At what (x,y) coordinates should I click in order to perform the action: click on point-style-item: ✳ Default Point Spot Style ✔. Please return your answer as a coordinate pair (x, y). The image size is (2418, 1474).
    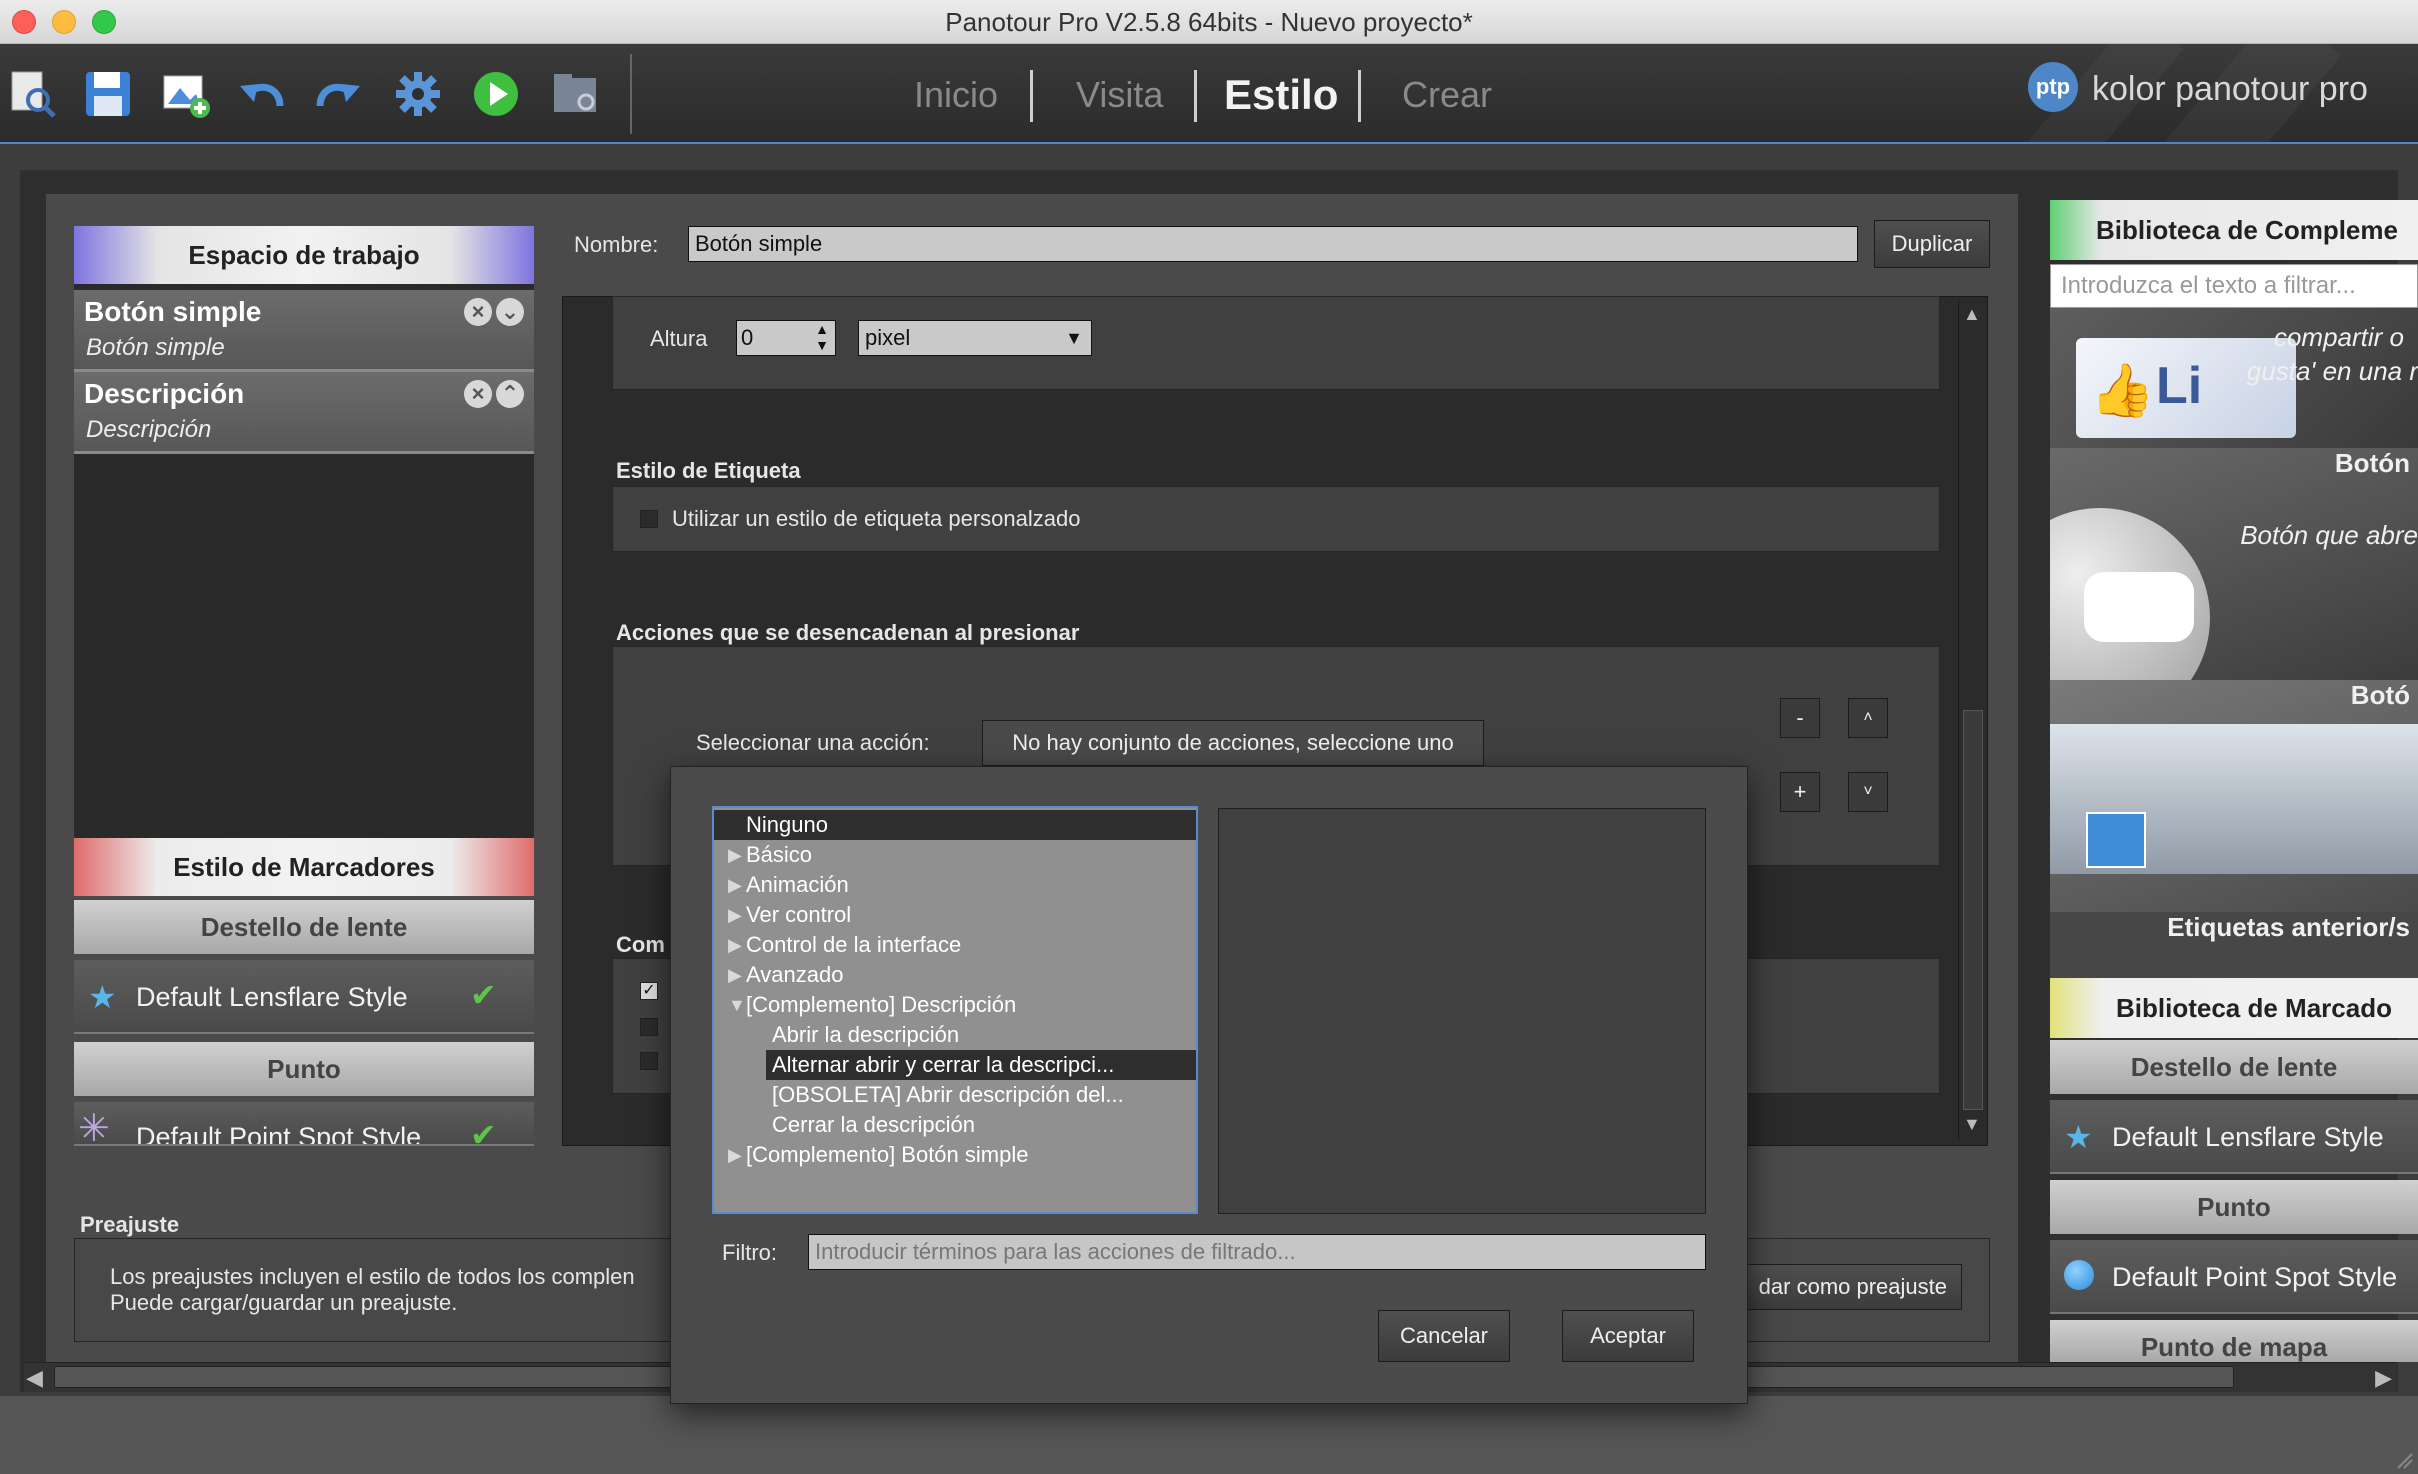
    Looking at the image, I should click on (304, 1124).